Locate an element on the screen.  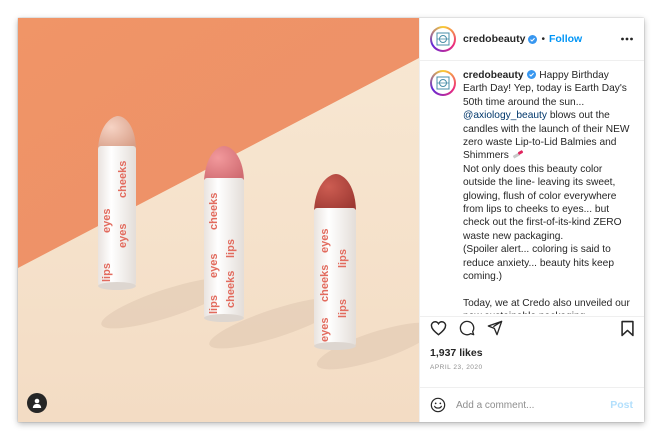
user-tag-icon is located at coordinates (37, 403).